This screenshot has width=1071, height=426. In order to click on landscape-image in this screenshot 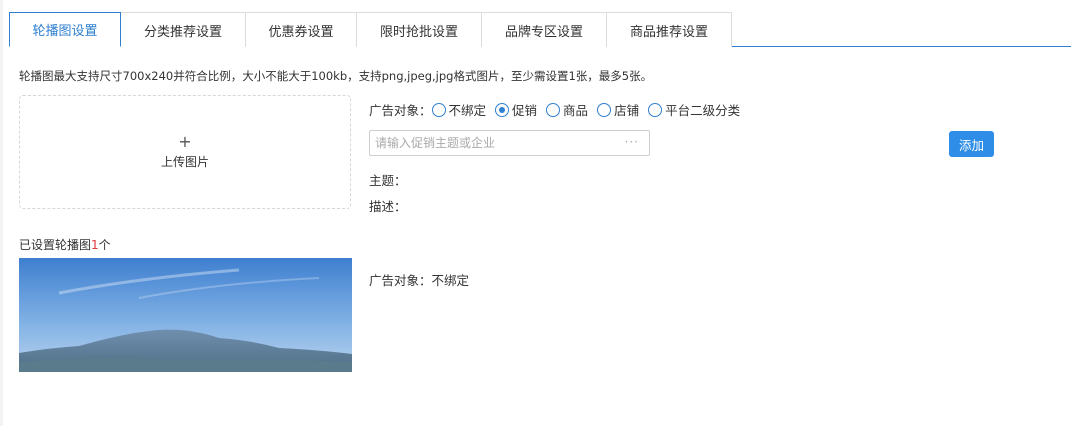, I will do `click(185, 315)`.